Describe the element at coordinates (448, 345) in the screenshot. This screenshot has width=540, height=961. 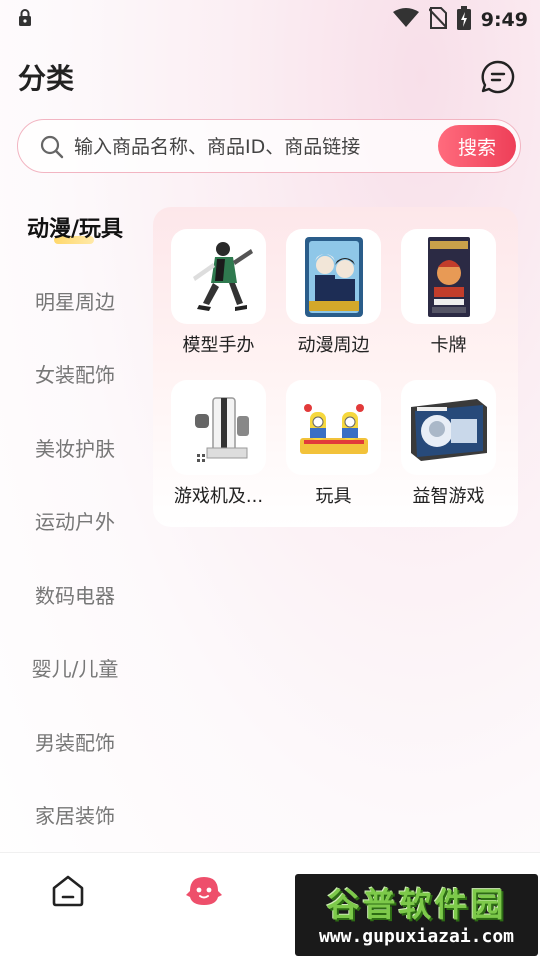
I see `subcategory-label: 卡牌` at that location.